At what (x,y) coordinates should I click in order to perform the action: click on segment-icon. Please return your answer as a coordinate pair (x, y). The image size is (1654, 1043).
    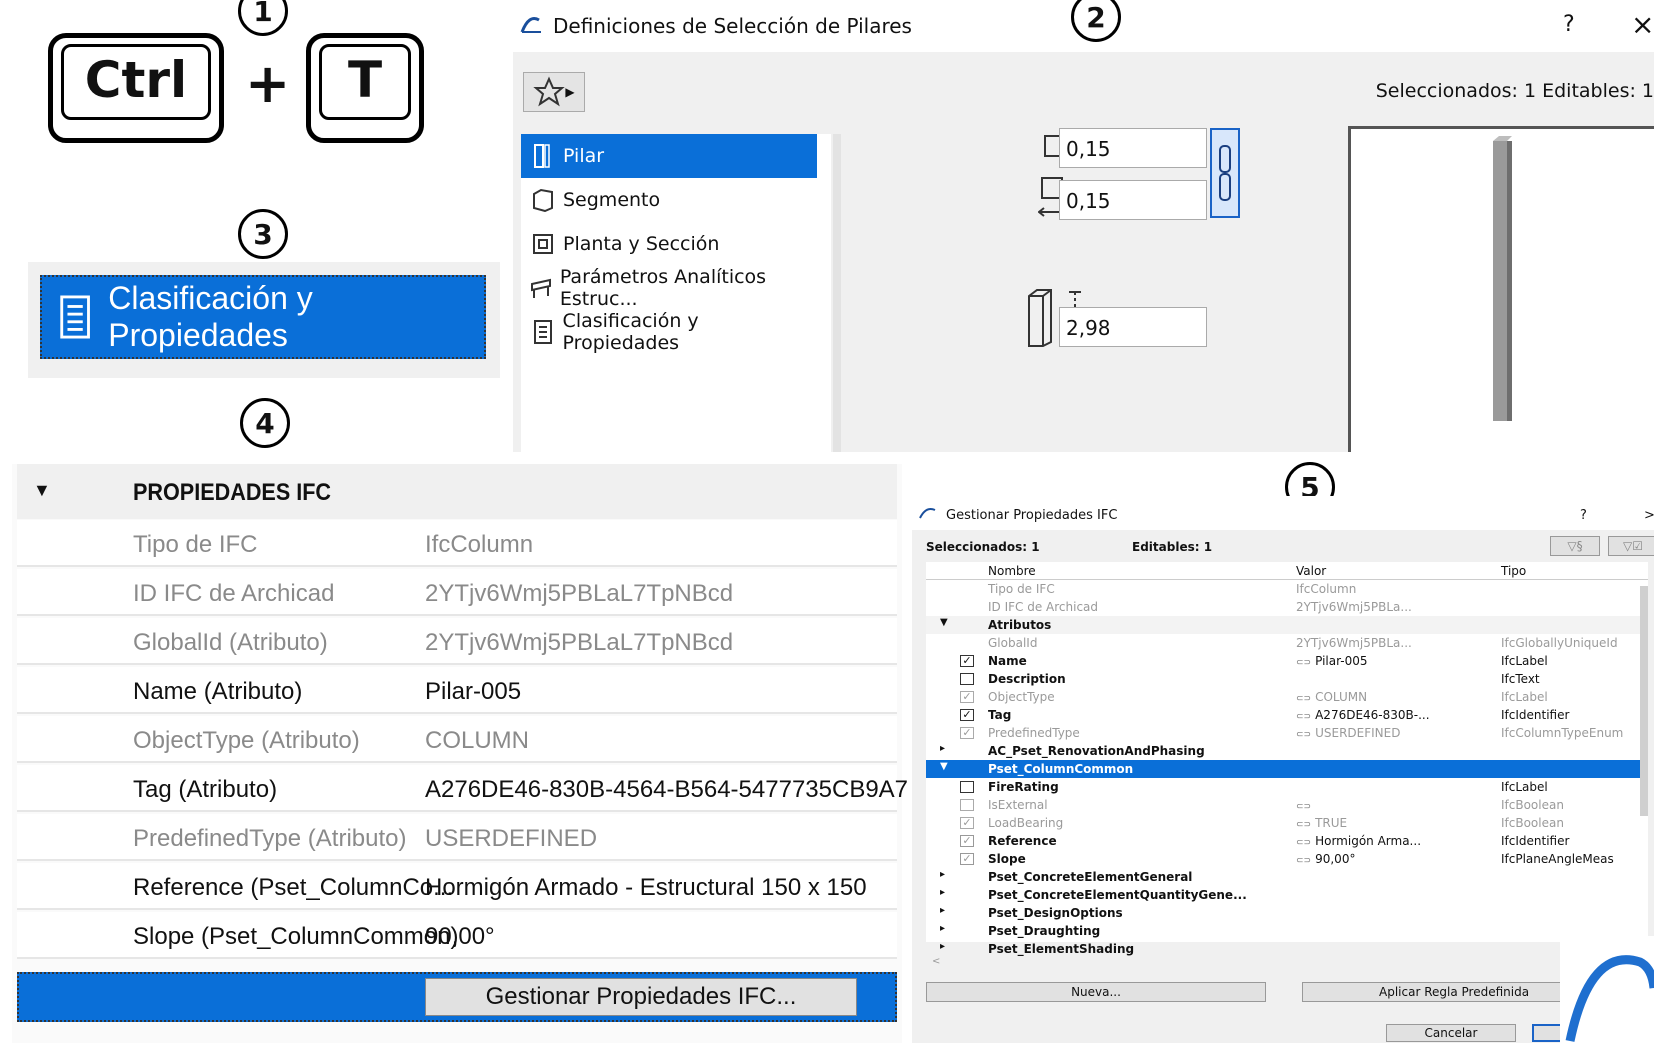
    Looking at the image, I should click on (543, 200).